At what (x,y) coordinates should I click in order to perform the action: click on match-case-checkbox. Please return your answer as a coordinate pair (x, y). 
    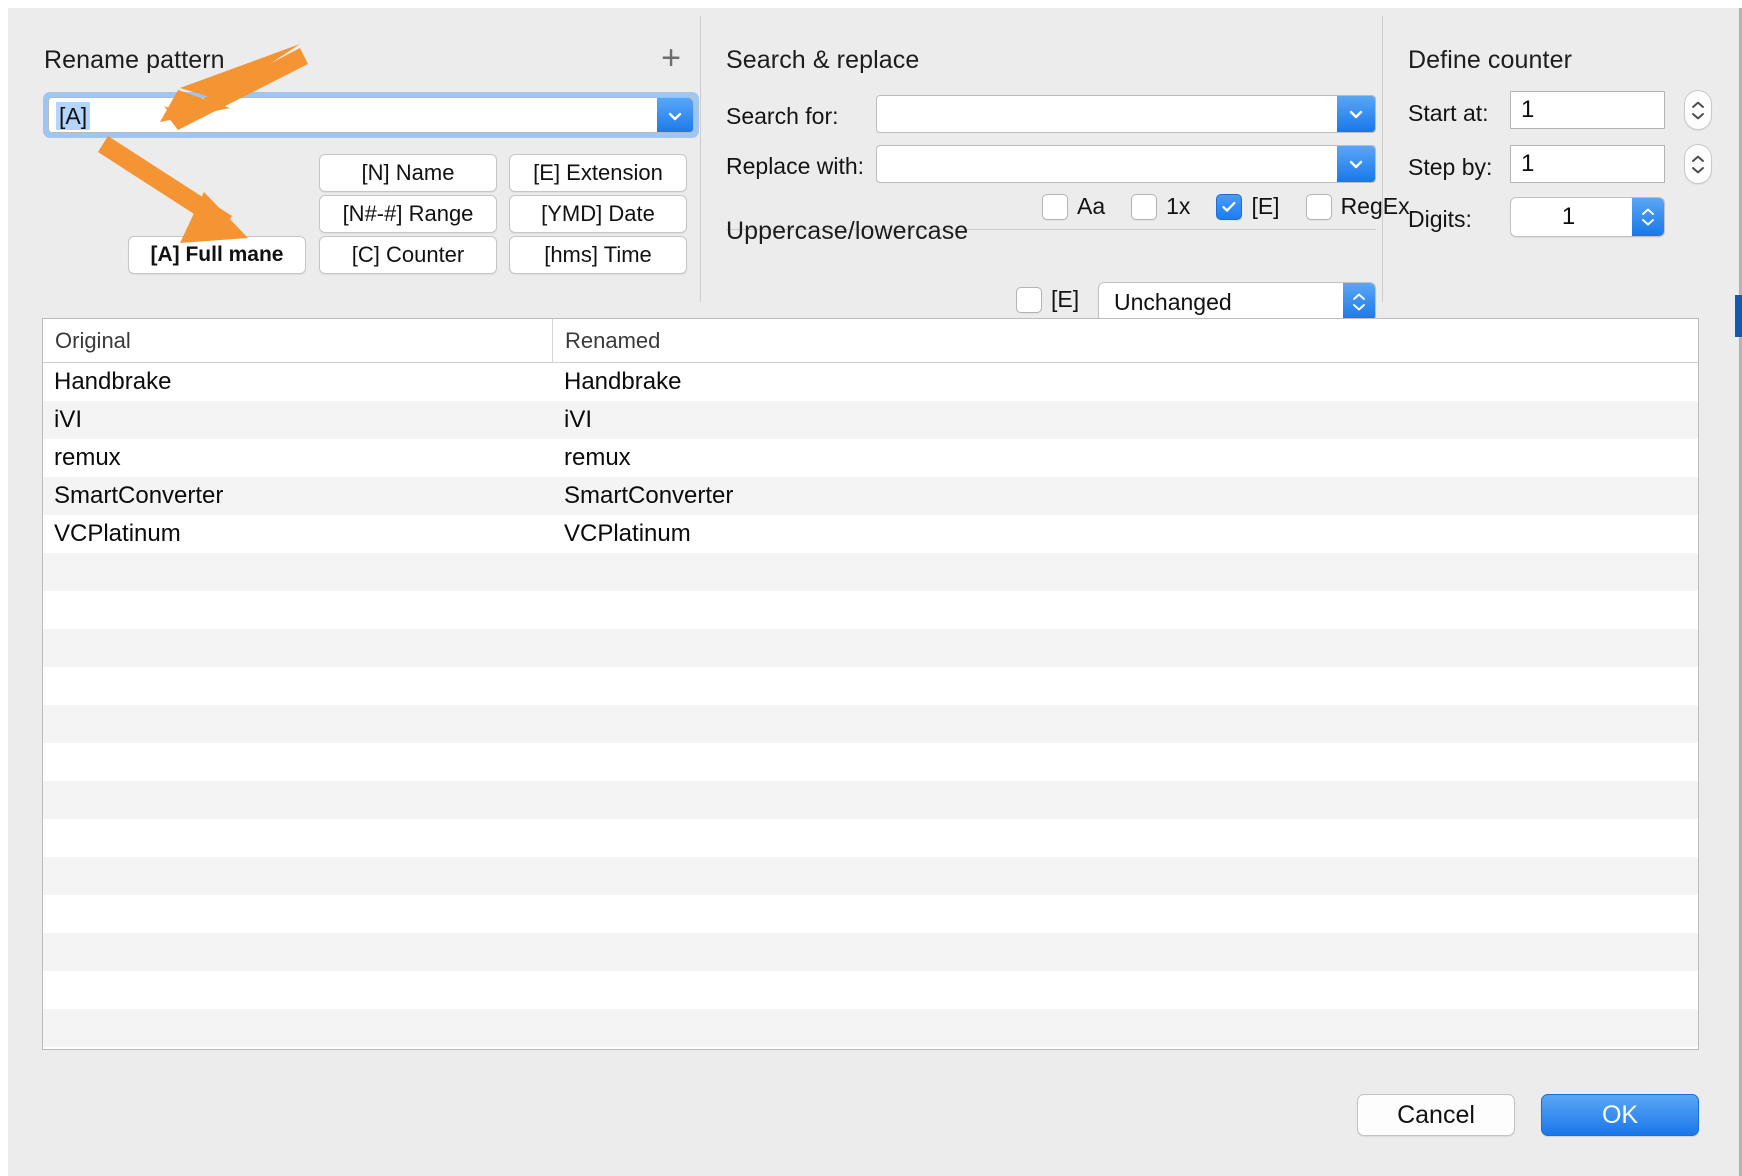
    Looking at the image, I should click on (1055, 206).